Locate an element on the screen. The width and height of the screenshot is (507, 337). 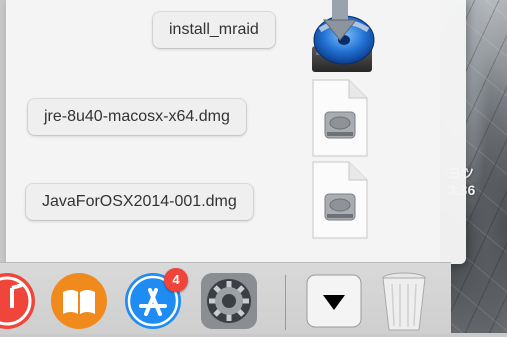
trash-icon is located at coordinates (404, 301).